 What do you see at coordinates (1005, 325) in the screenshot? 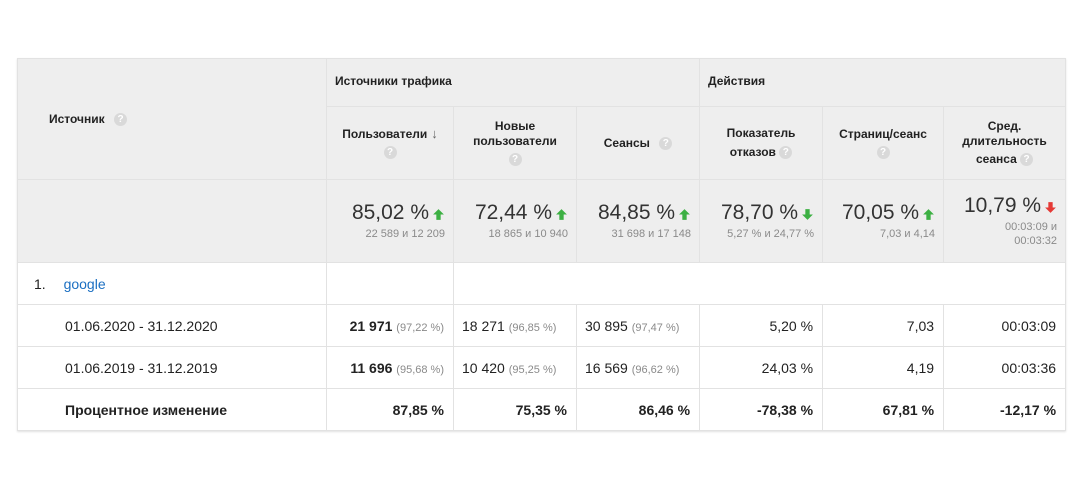
I see `avg-duration-cell: 00:03:09` at bounding box center [1005, 325].